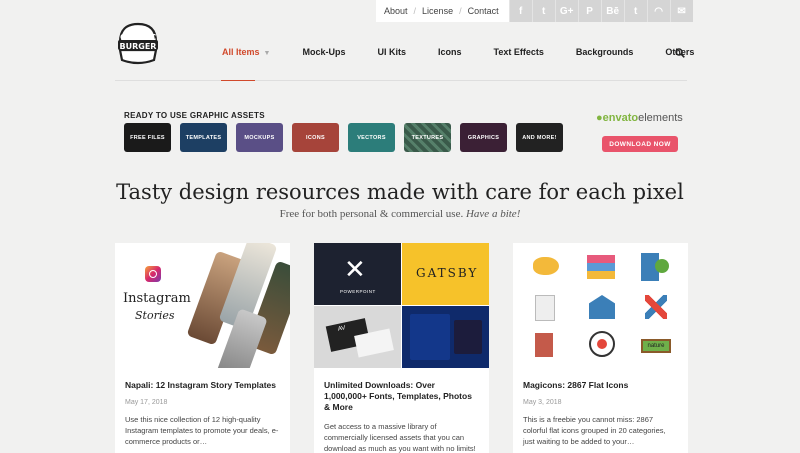 The width and height of the screenshot is (800, 453). Describe the element at coordinates (520, 11) in the screenshot. I see `facebook-icon: f` at that location.